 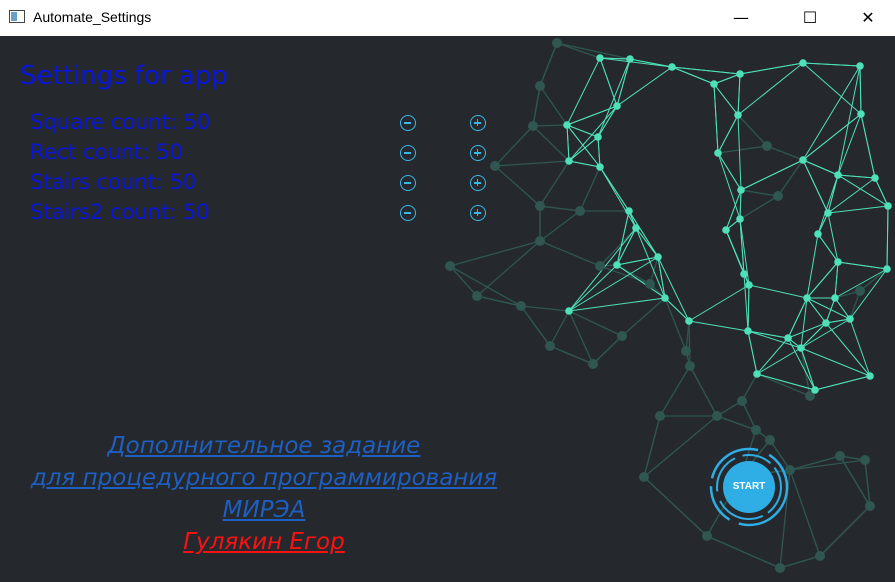 What do you see at coordinates (120, 122) in the screenshot?
I see `square-count-label: Square count: 50` at bounding box center [120, 122].